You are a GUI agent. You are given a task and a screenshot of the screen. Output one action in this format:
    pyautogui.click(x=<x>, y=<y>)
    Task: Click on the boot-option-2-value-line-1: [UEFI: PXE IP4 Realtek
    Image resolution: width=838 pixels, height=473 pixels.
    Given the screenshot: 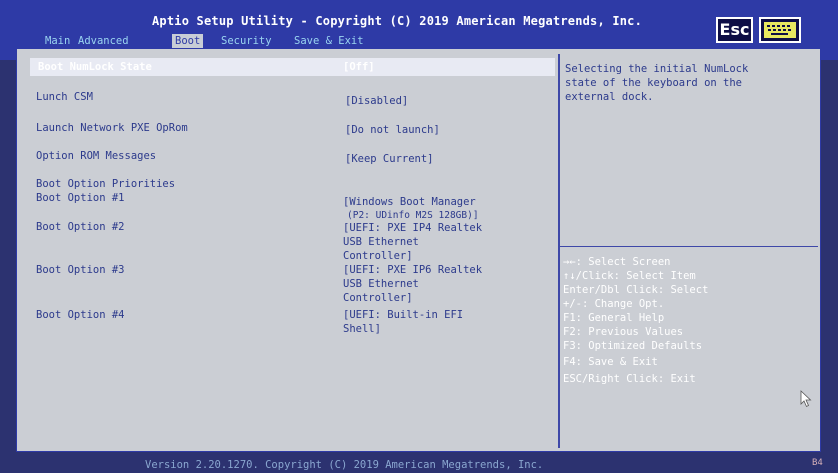 What is the action you would take?
    pyautogui.click(x=412, y=228)
    